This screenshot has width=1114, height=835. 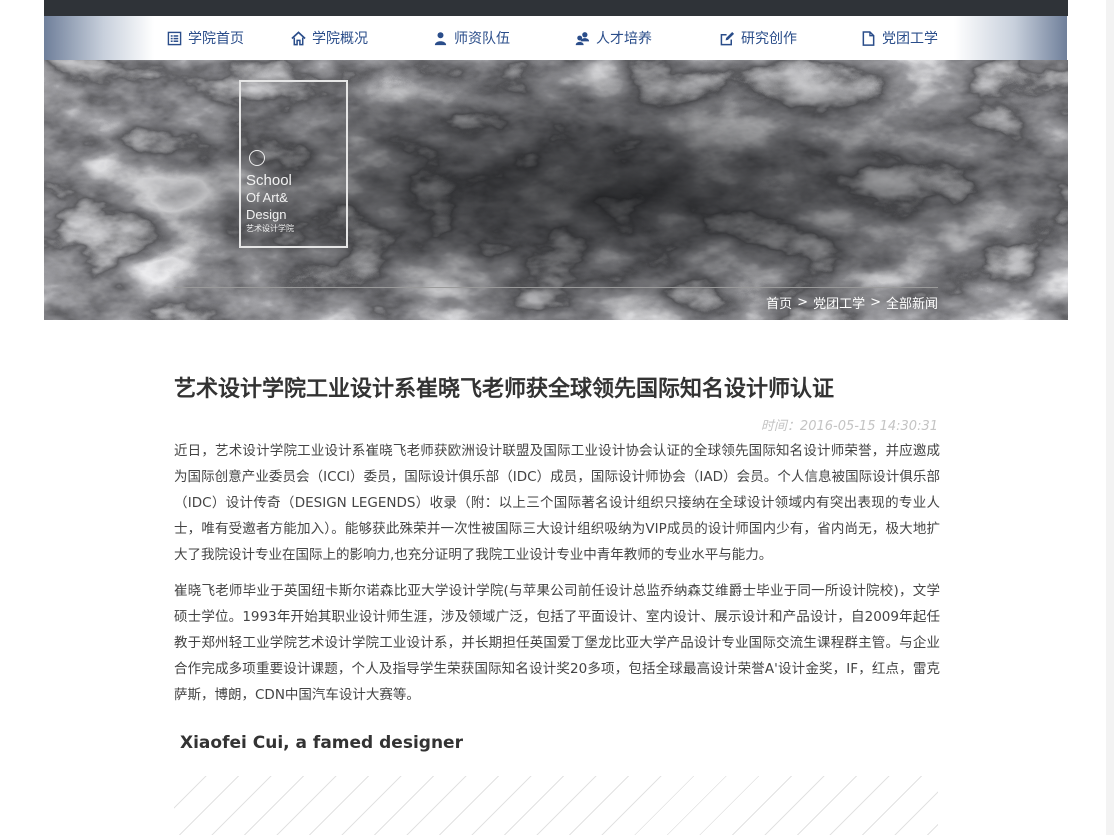 What do you see at coordinates (769, 39) in the screenshot?
I see `nav-label: 研究创作` at bounding box center [769, 39].